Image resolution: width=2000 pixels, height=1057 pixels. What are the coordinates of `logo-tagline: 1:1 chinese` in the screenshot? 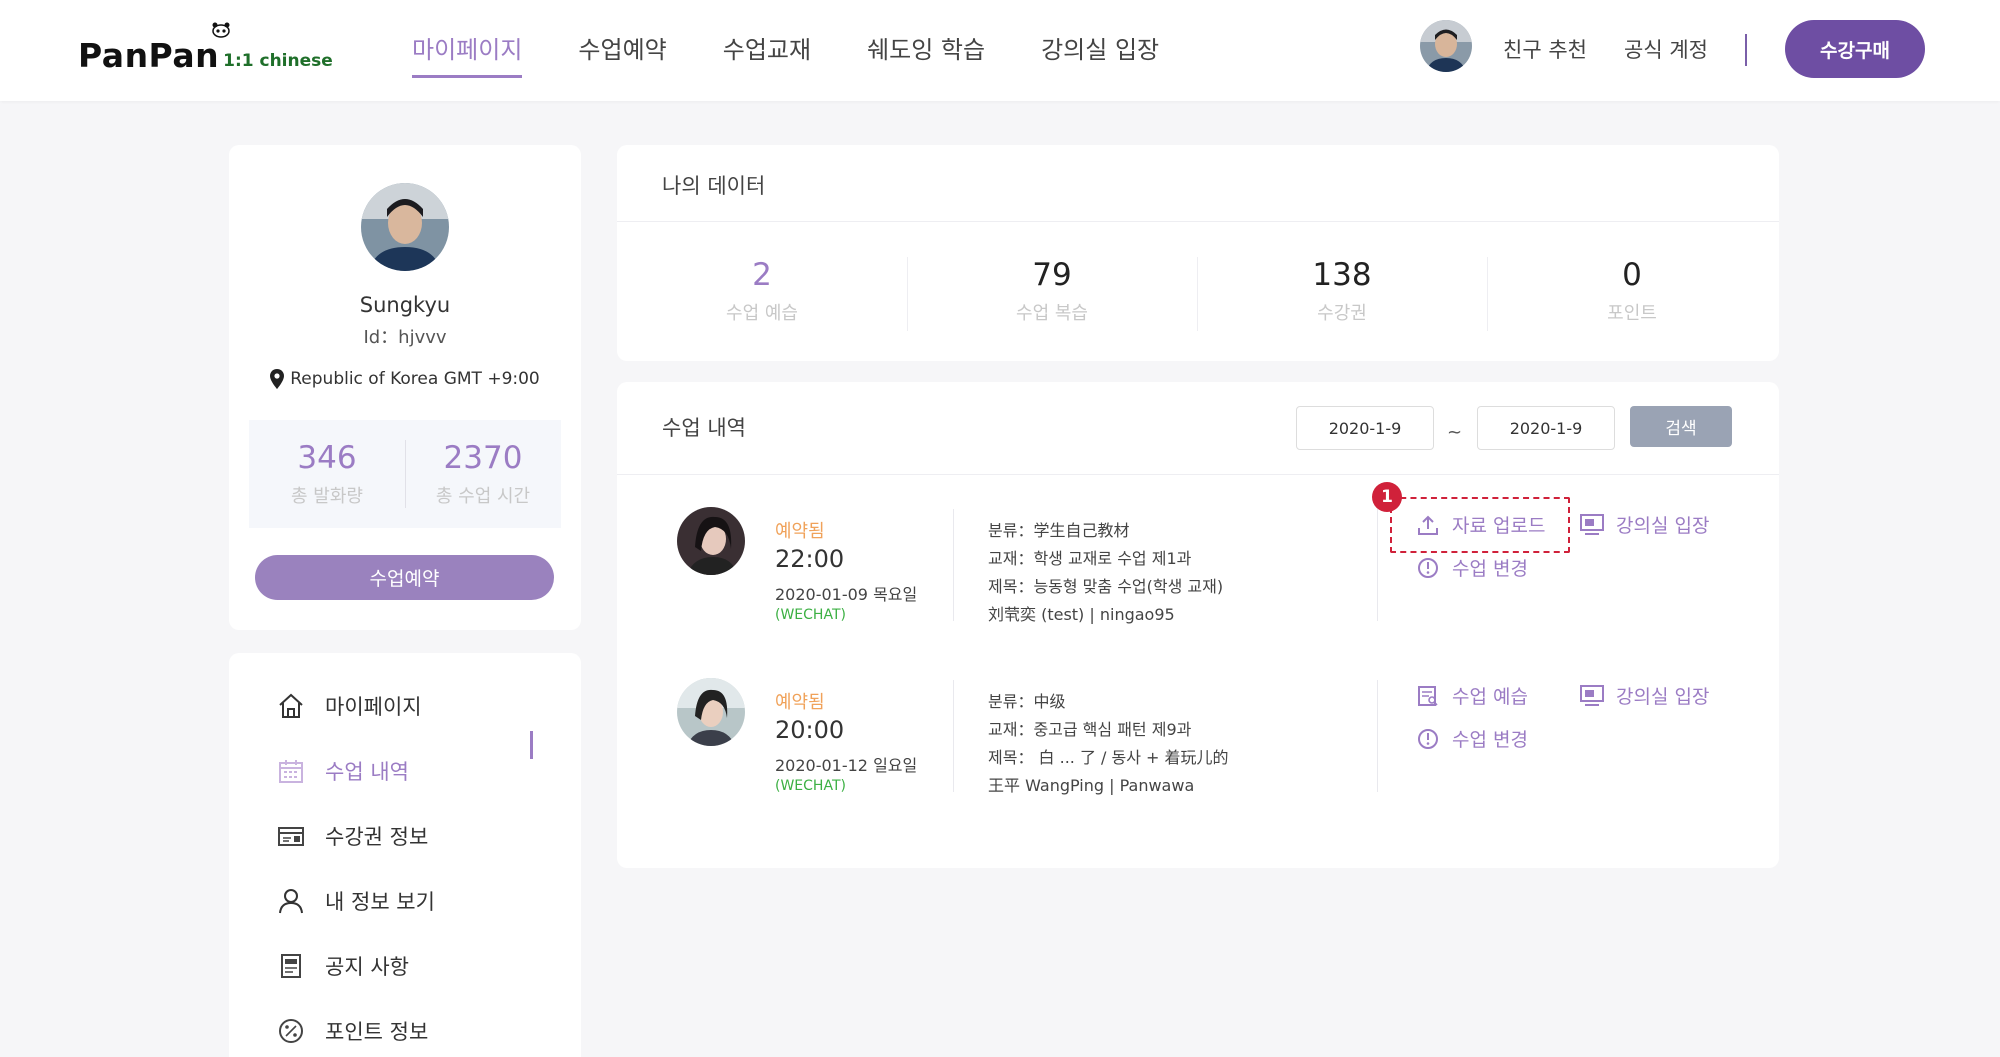 It's located at (278, 61).